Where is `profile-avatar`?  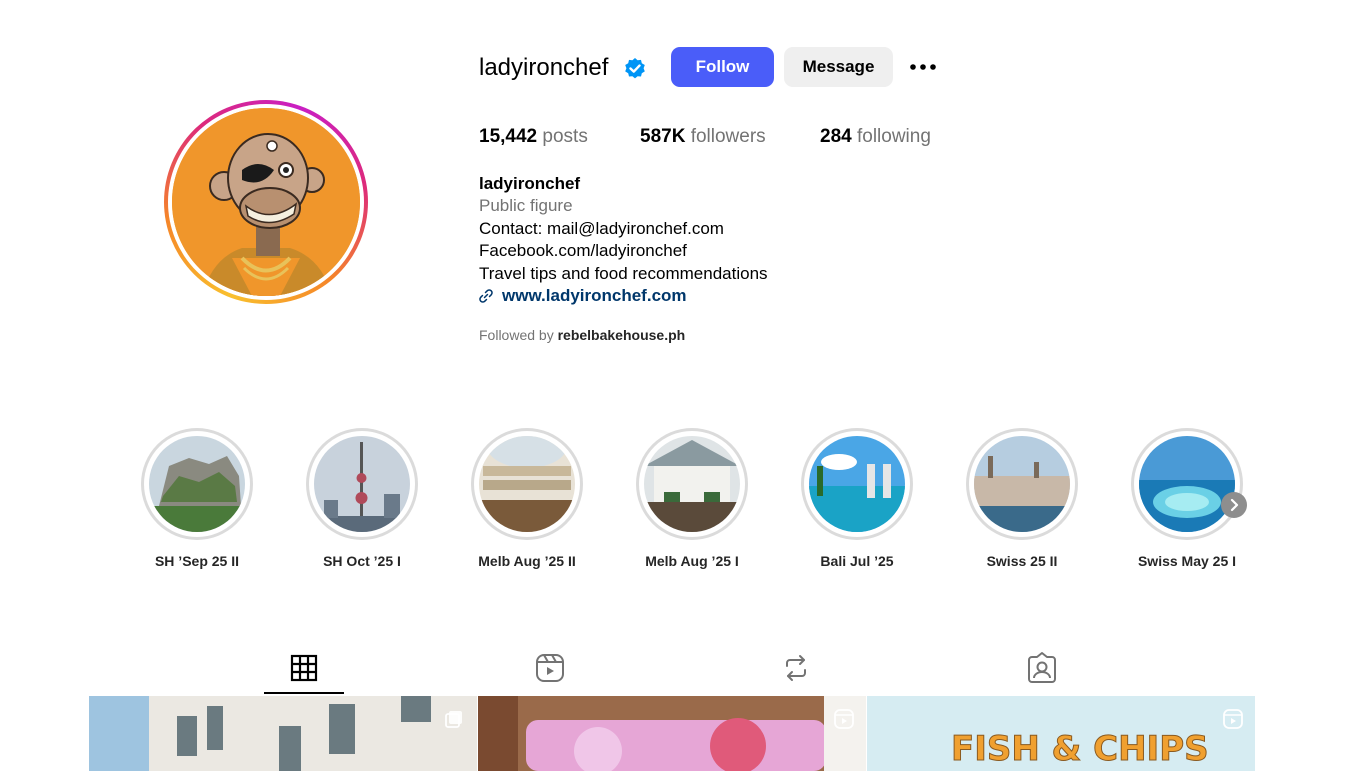
profile-avatar is located at coordinates (266, 202).